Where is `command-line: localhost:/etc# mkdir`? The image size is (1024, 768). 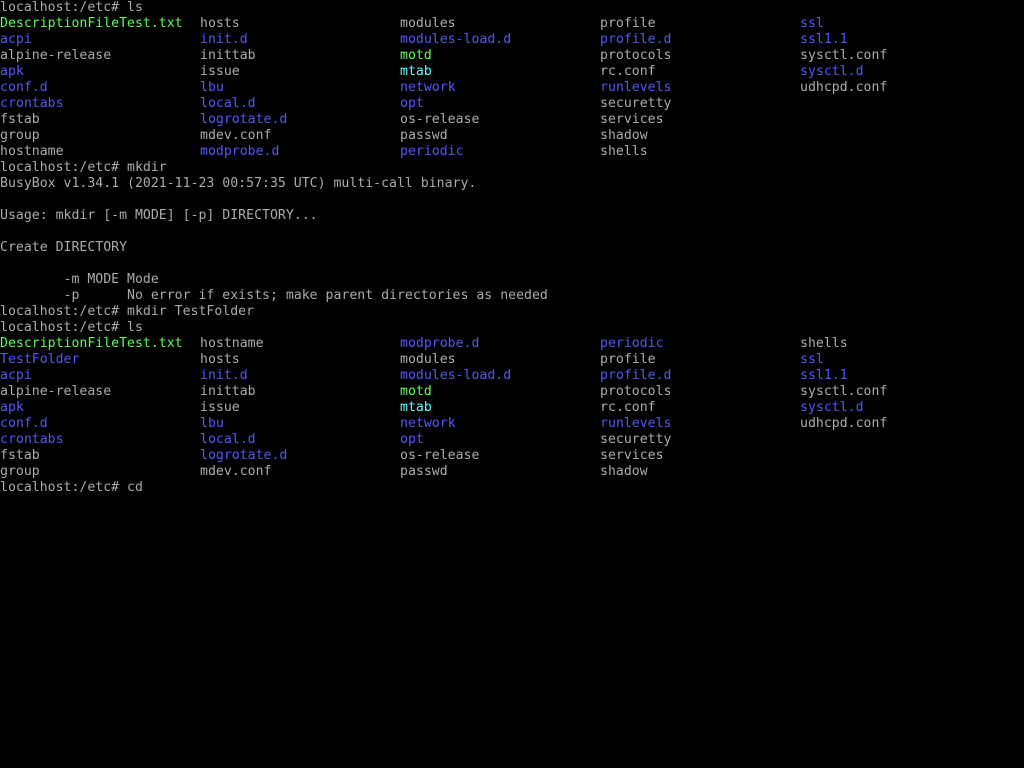
command-line: localhost:/etc# mkdir is located at coordinates (83, 167).